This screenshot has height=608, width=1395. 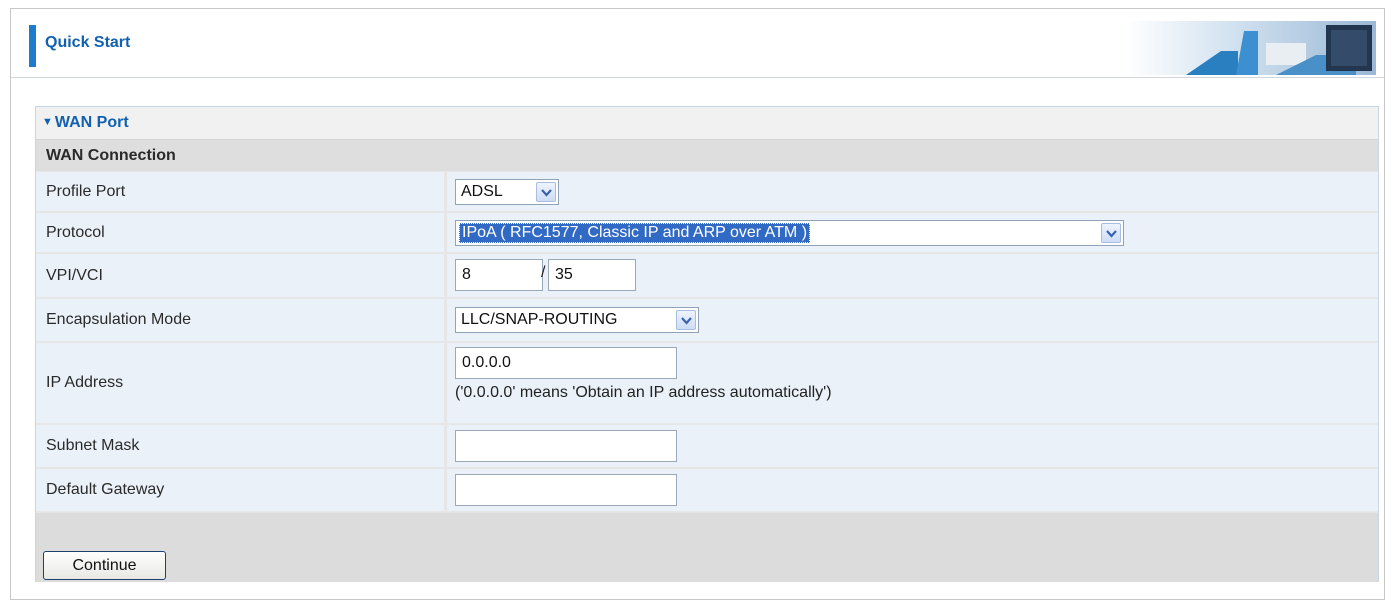 What do you see at coordinates (240, 383) in the screenshot?
I see `ip-address-label: IP Address` at bounding box center [240, 383].